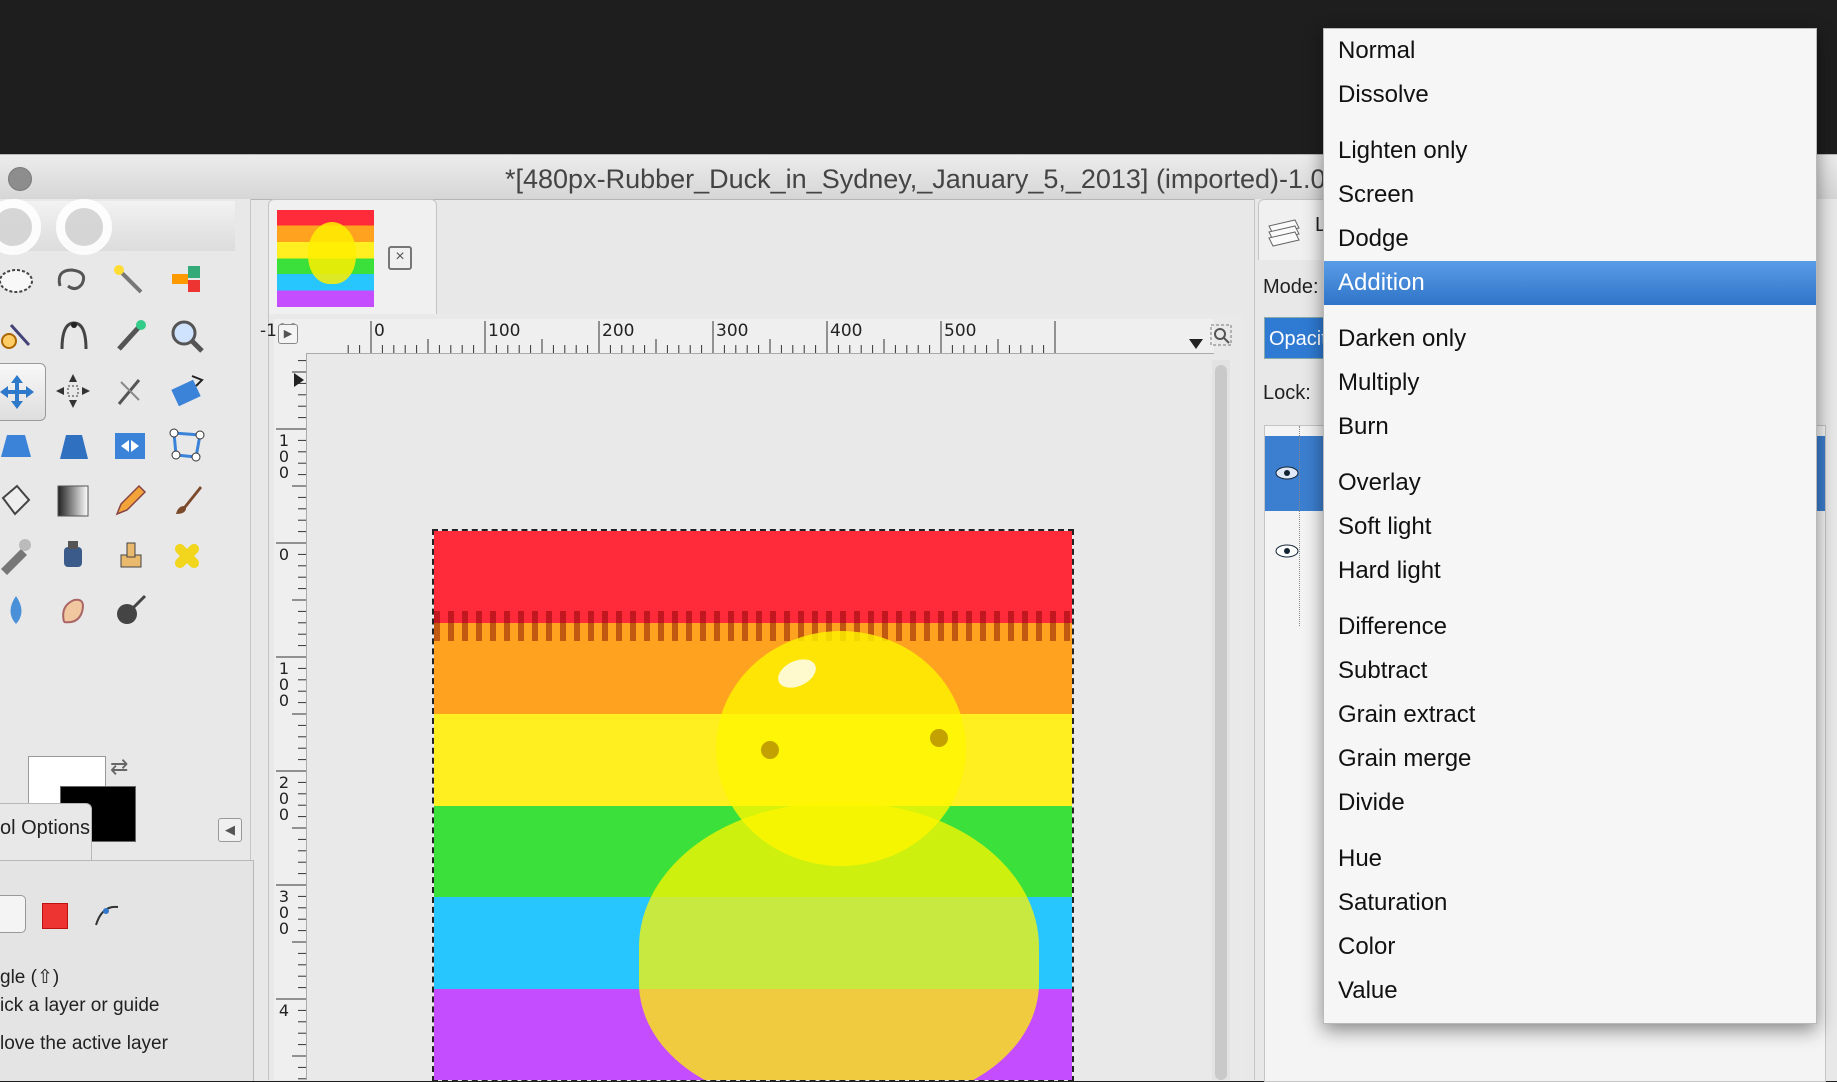 The width and height of the screenshot is (1837, 1082). What do you see at coordinates (1368, 990) in the screenshot?
I see `mode-menu-item-label: Value` at bounding box center [1368, 990].